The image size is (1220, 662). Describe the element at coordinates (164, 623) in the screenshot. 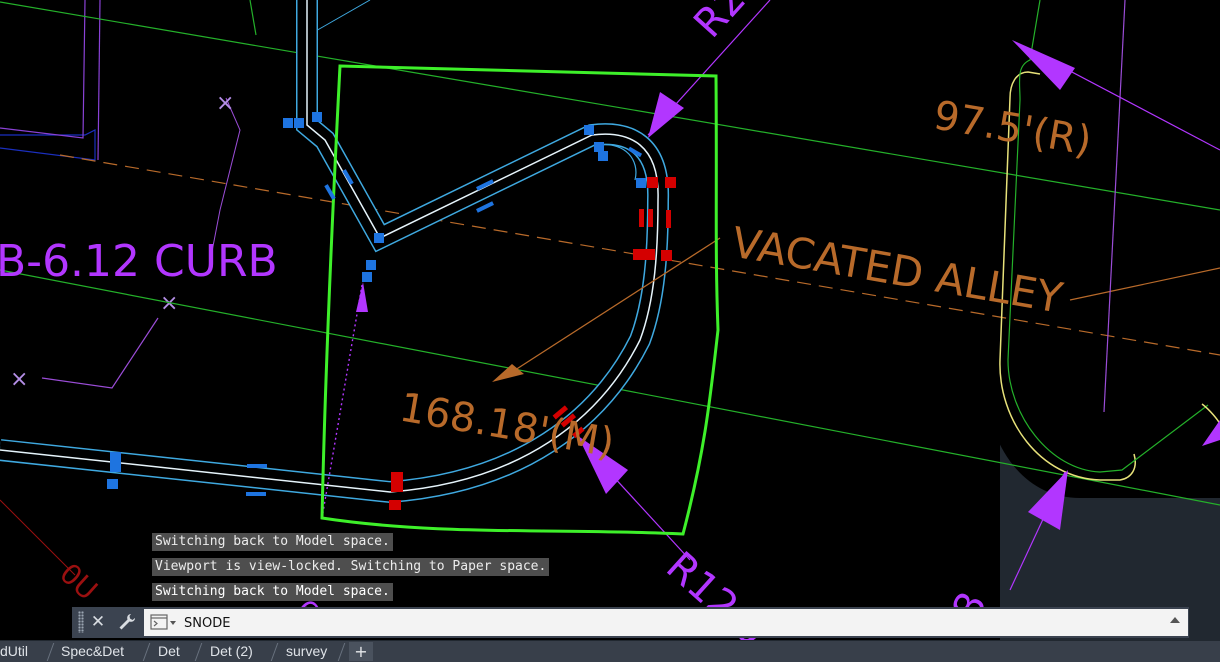

I see `command-prompt-icon` at that location.